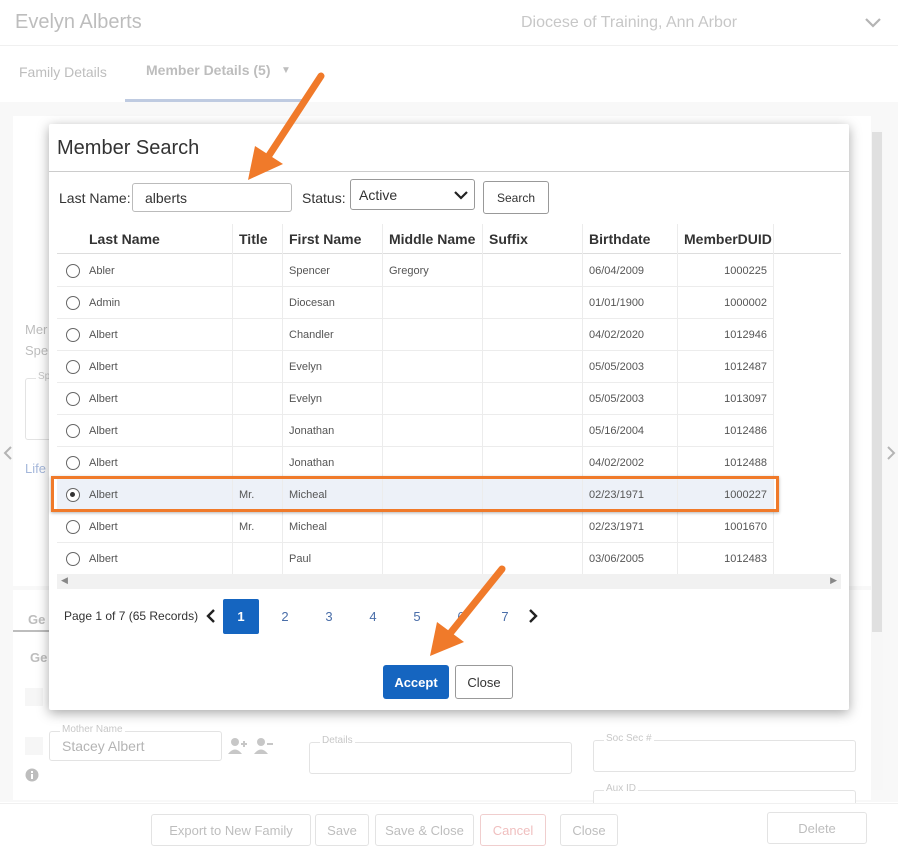 The height and width of the screenshot is (850, 898). What do you see at coordinates (300, 559) in the screenshot?
I see `cell-first: Paul` at bounding box center [300, 559].